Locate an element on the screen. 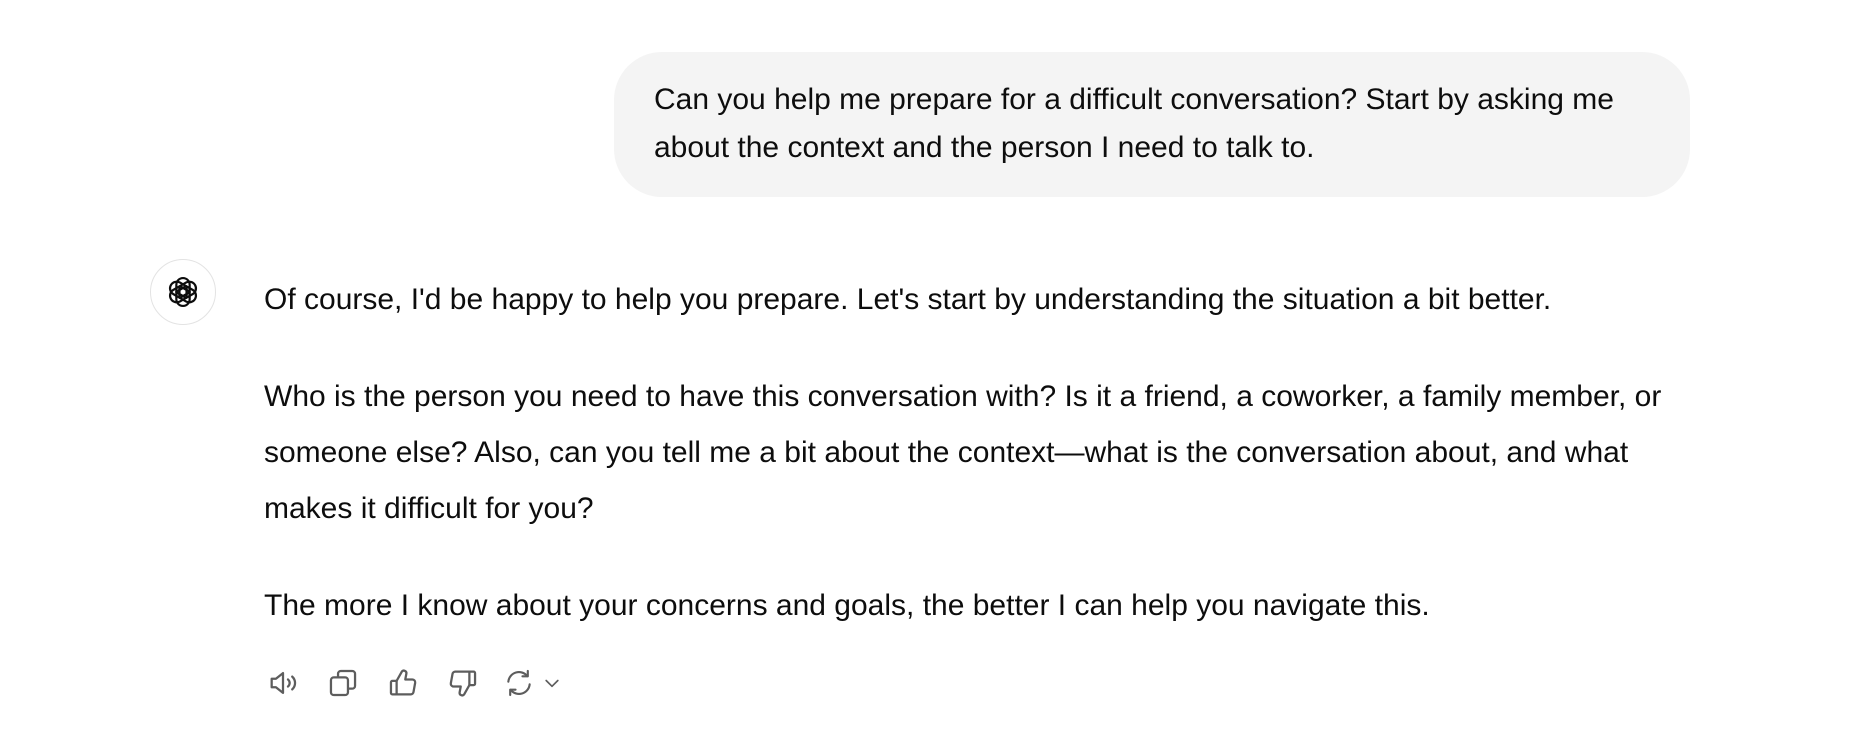  message-action-bar is located at coordinates (414, 683).